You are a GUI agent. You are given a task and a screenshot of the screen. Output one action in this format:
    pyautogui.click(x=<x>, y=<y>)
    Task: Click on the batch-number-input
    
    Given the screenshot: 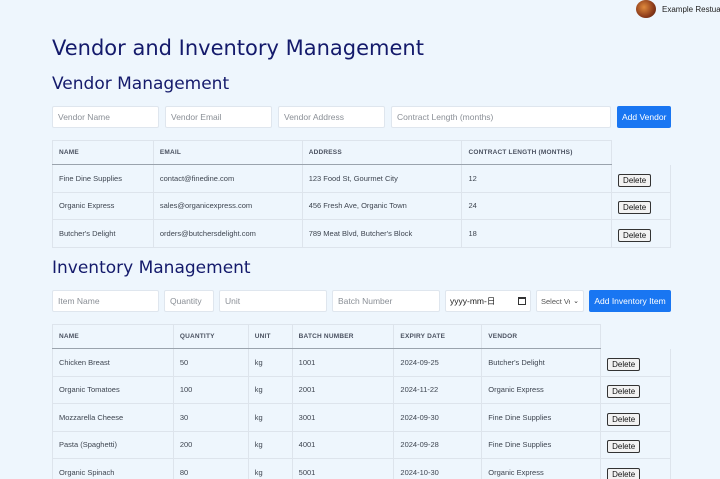 What is the action you would take?
    pyautogui.click(x=386, y=301)
    